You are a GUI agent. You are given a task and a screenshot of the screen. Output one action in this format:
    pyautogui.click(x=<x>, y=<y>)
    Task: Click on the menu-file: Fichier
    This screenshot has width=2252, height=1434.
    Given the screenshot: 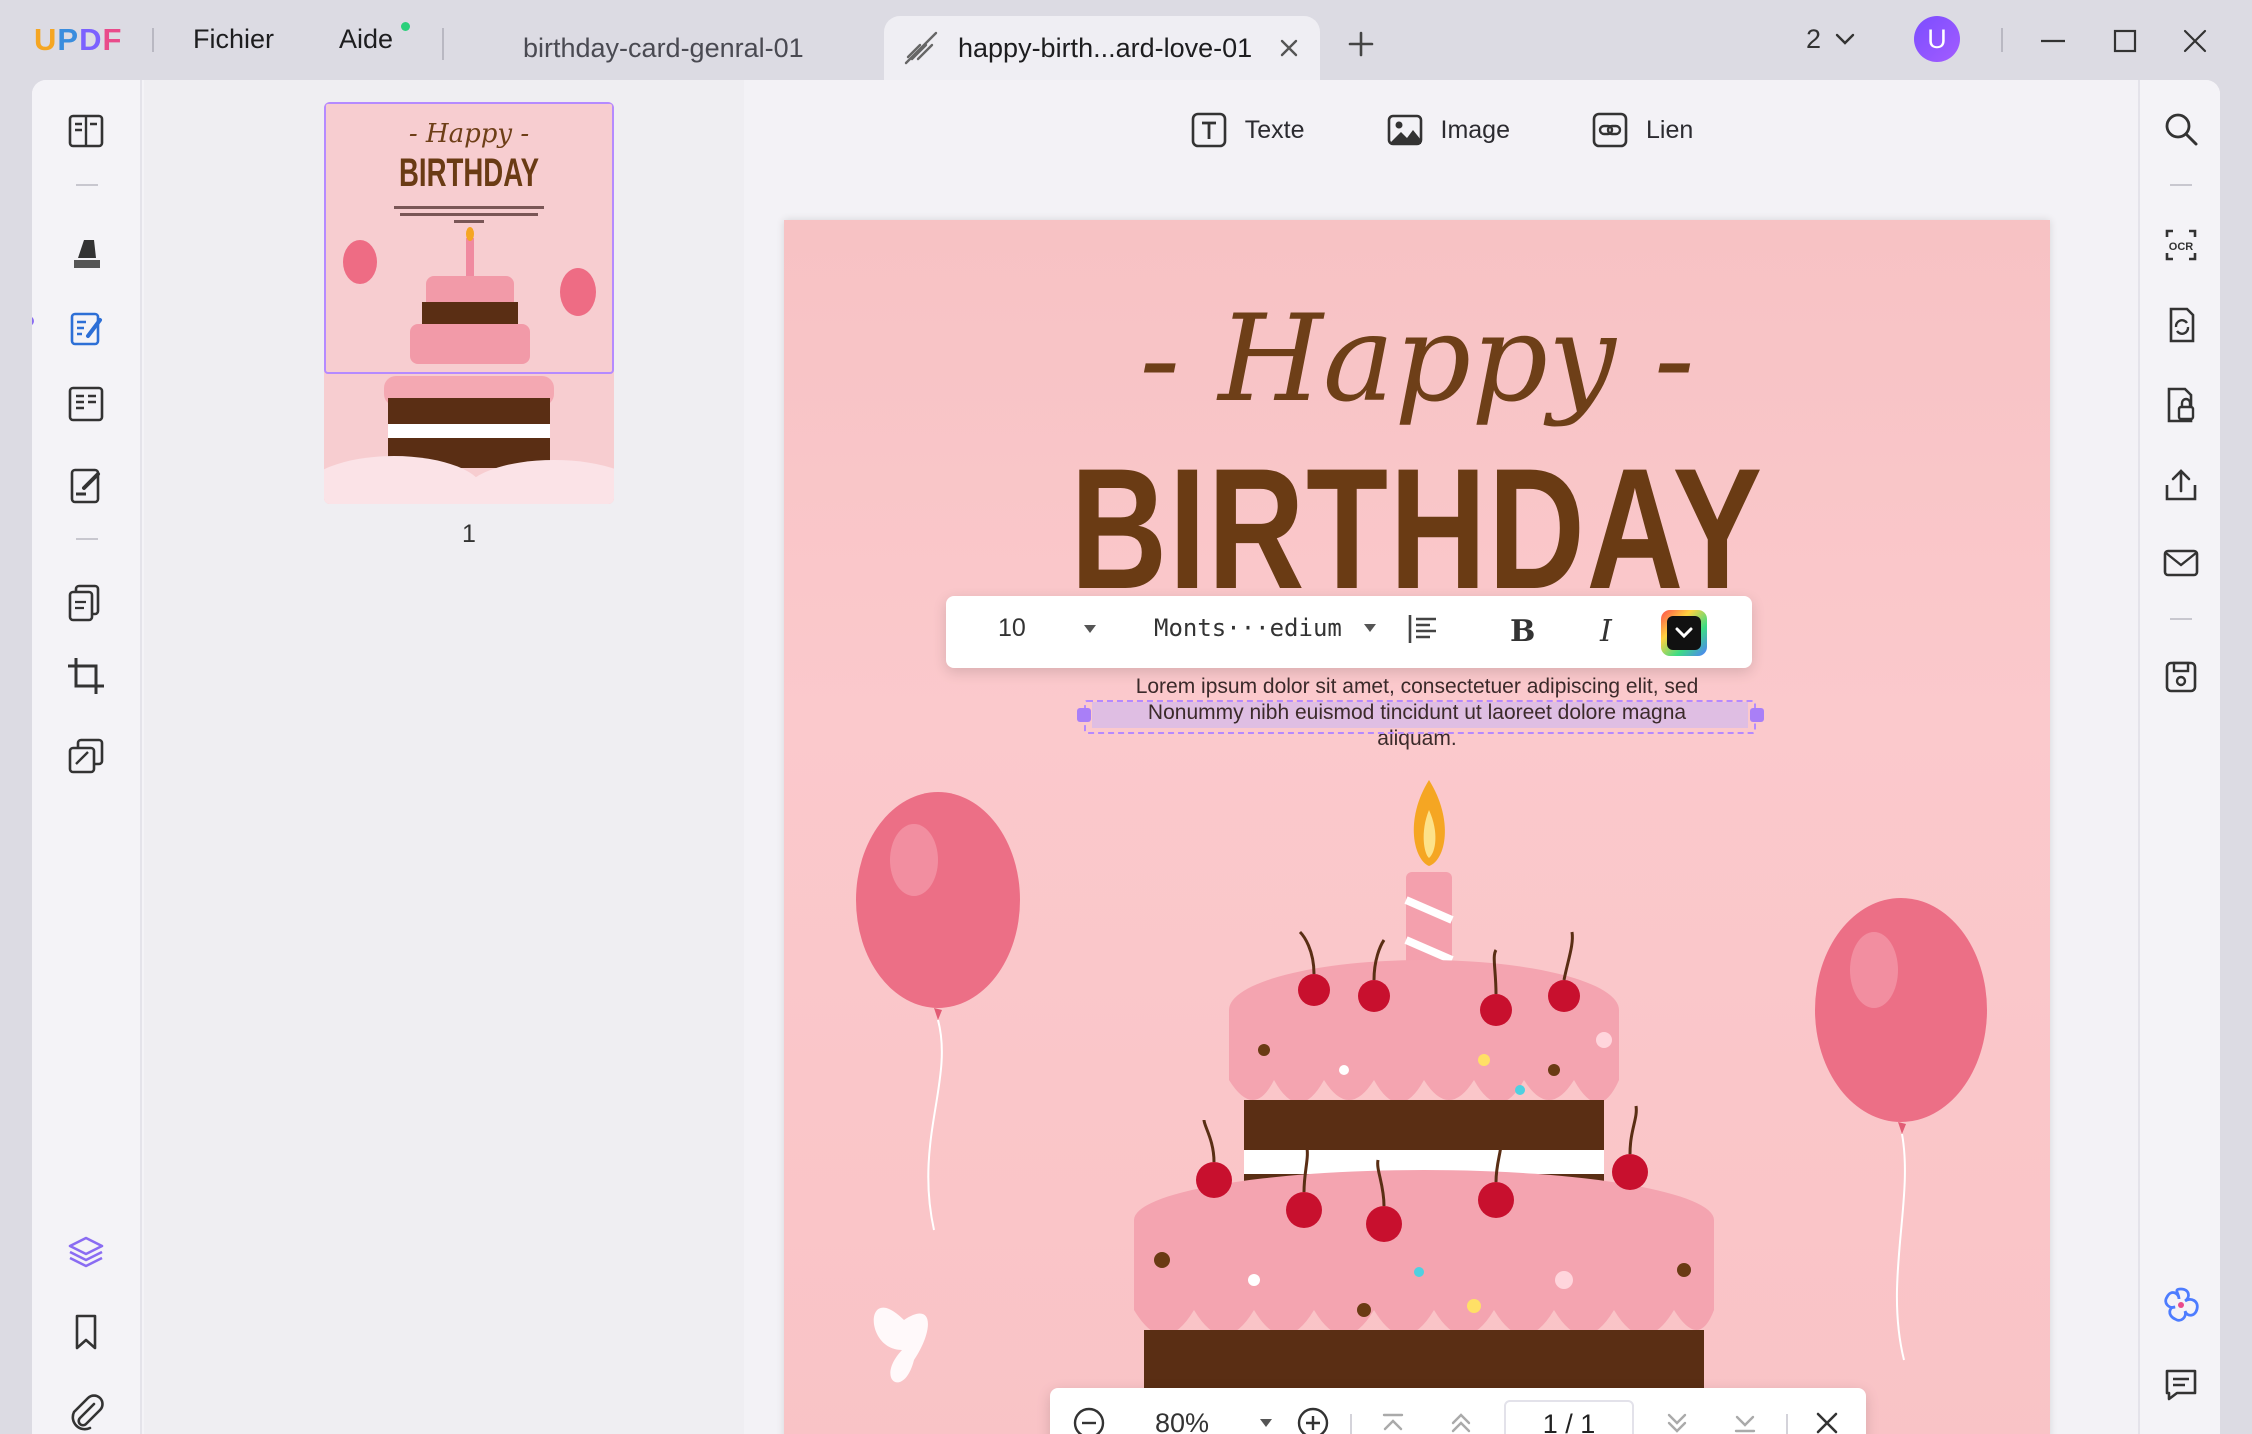 What is the action you would take?
    pyautogui.click(x=233, y=39)
    